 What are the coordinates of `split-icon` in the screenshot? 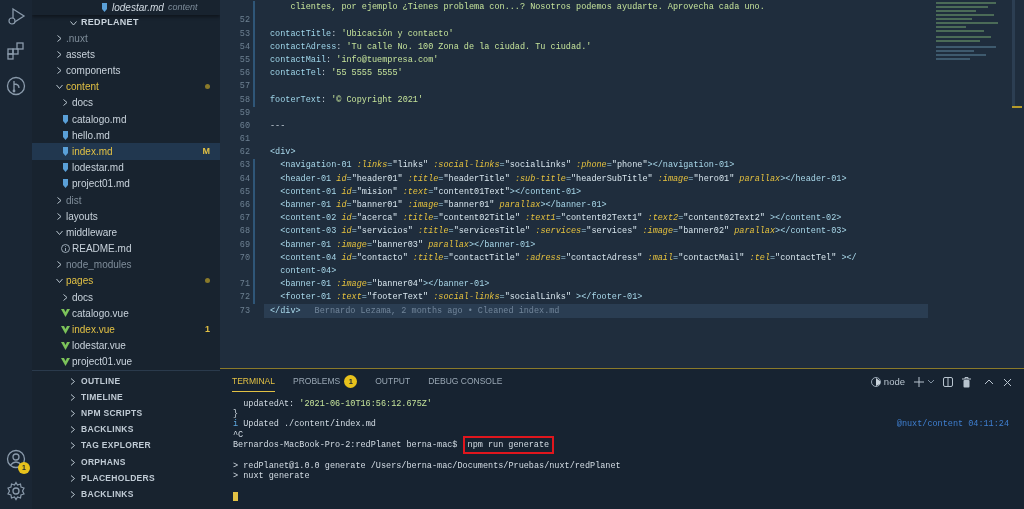 It's located at (948, 382).